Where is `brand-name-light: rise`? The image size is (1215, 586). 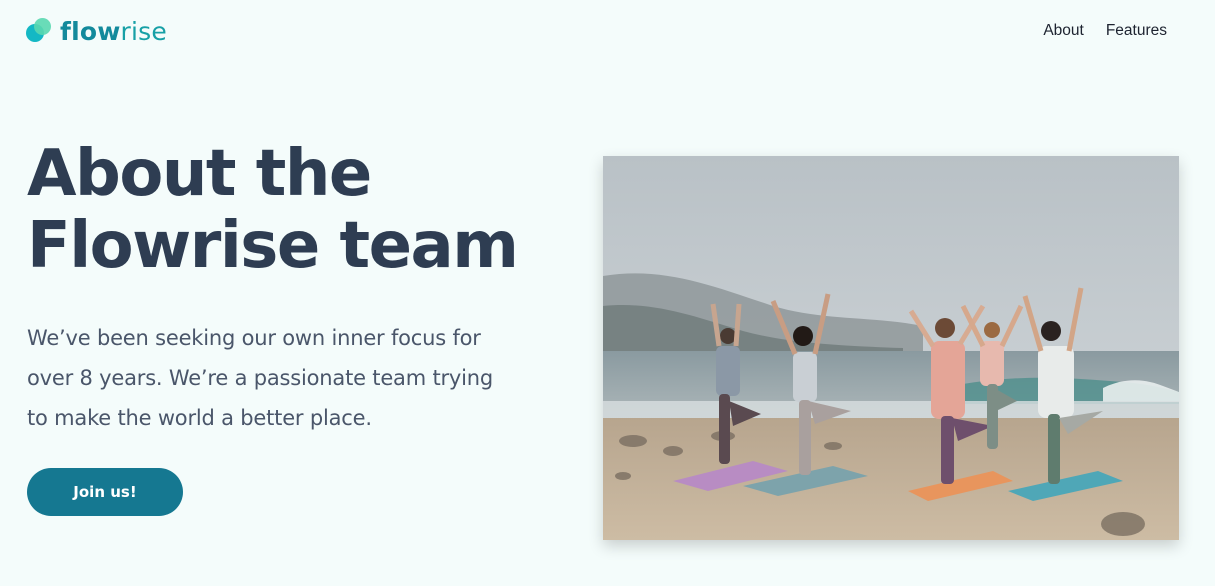 brand-name-light: rise is located at coordinates (143, 31).